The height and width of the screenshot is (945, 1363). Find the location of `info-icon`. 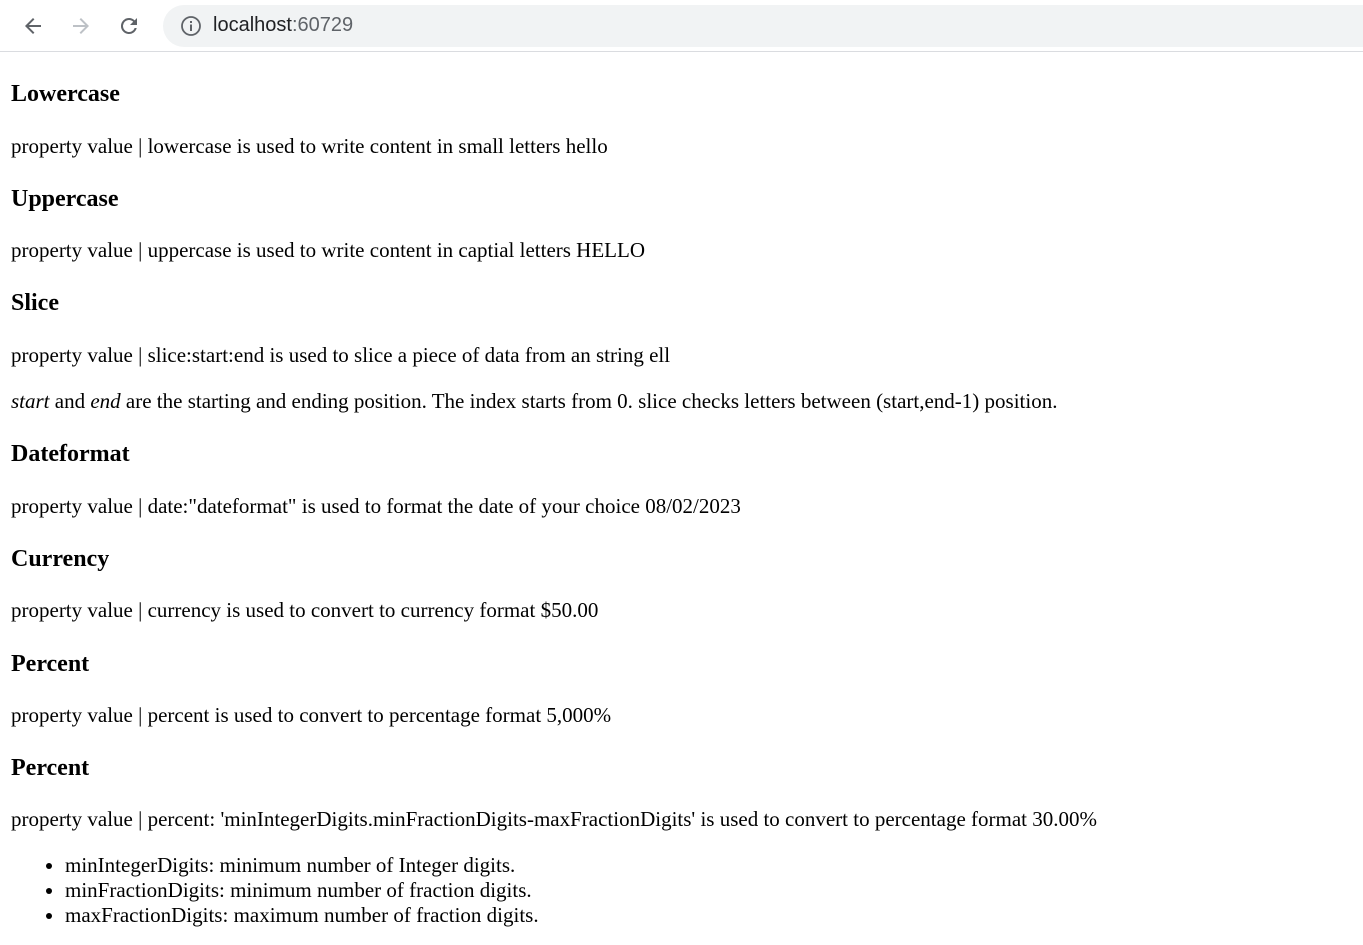

info-icon is located at coordinates (191, 26).